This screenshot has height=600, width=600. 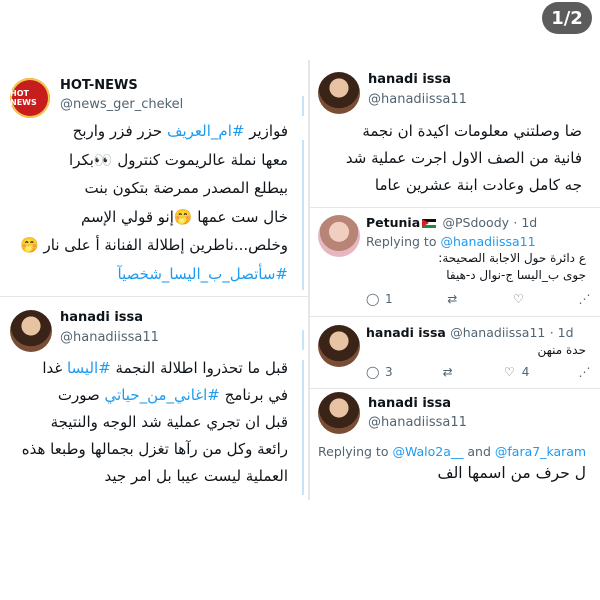 I want to click on reply-author: hanadi issa @hanadiissa11 · 1d, so click(x=470, y=332).